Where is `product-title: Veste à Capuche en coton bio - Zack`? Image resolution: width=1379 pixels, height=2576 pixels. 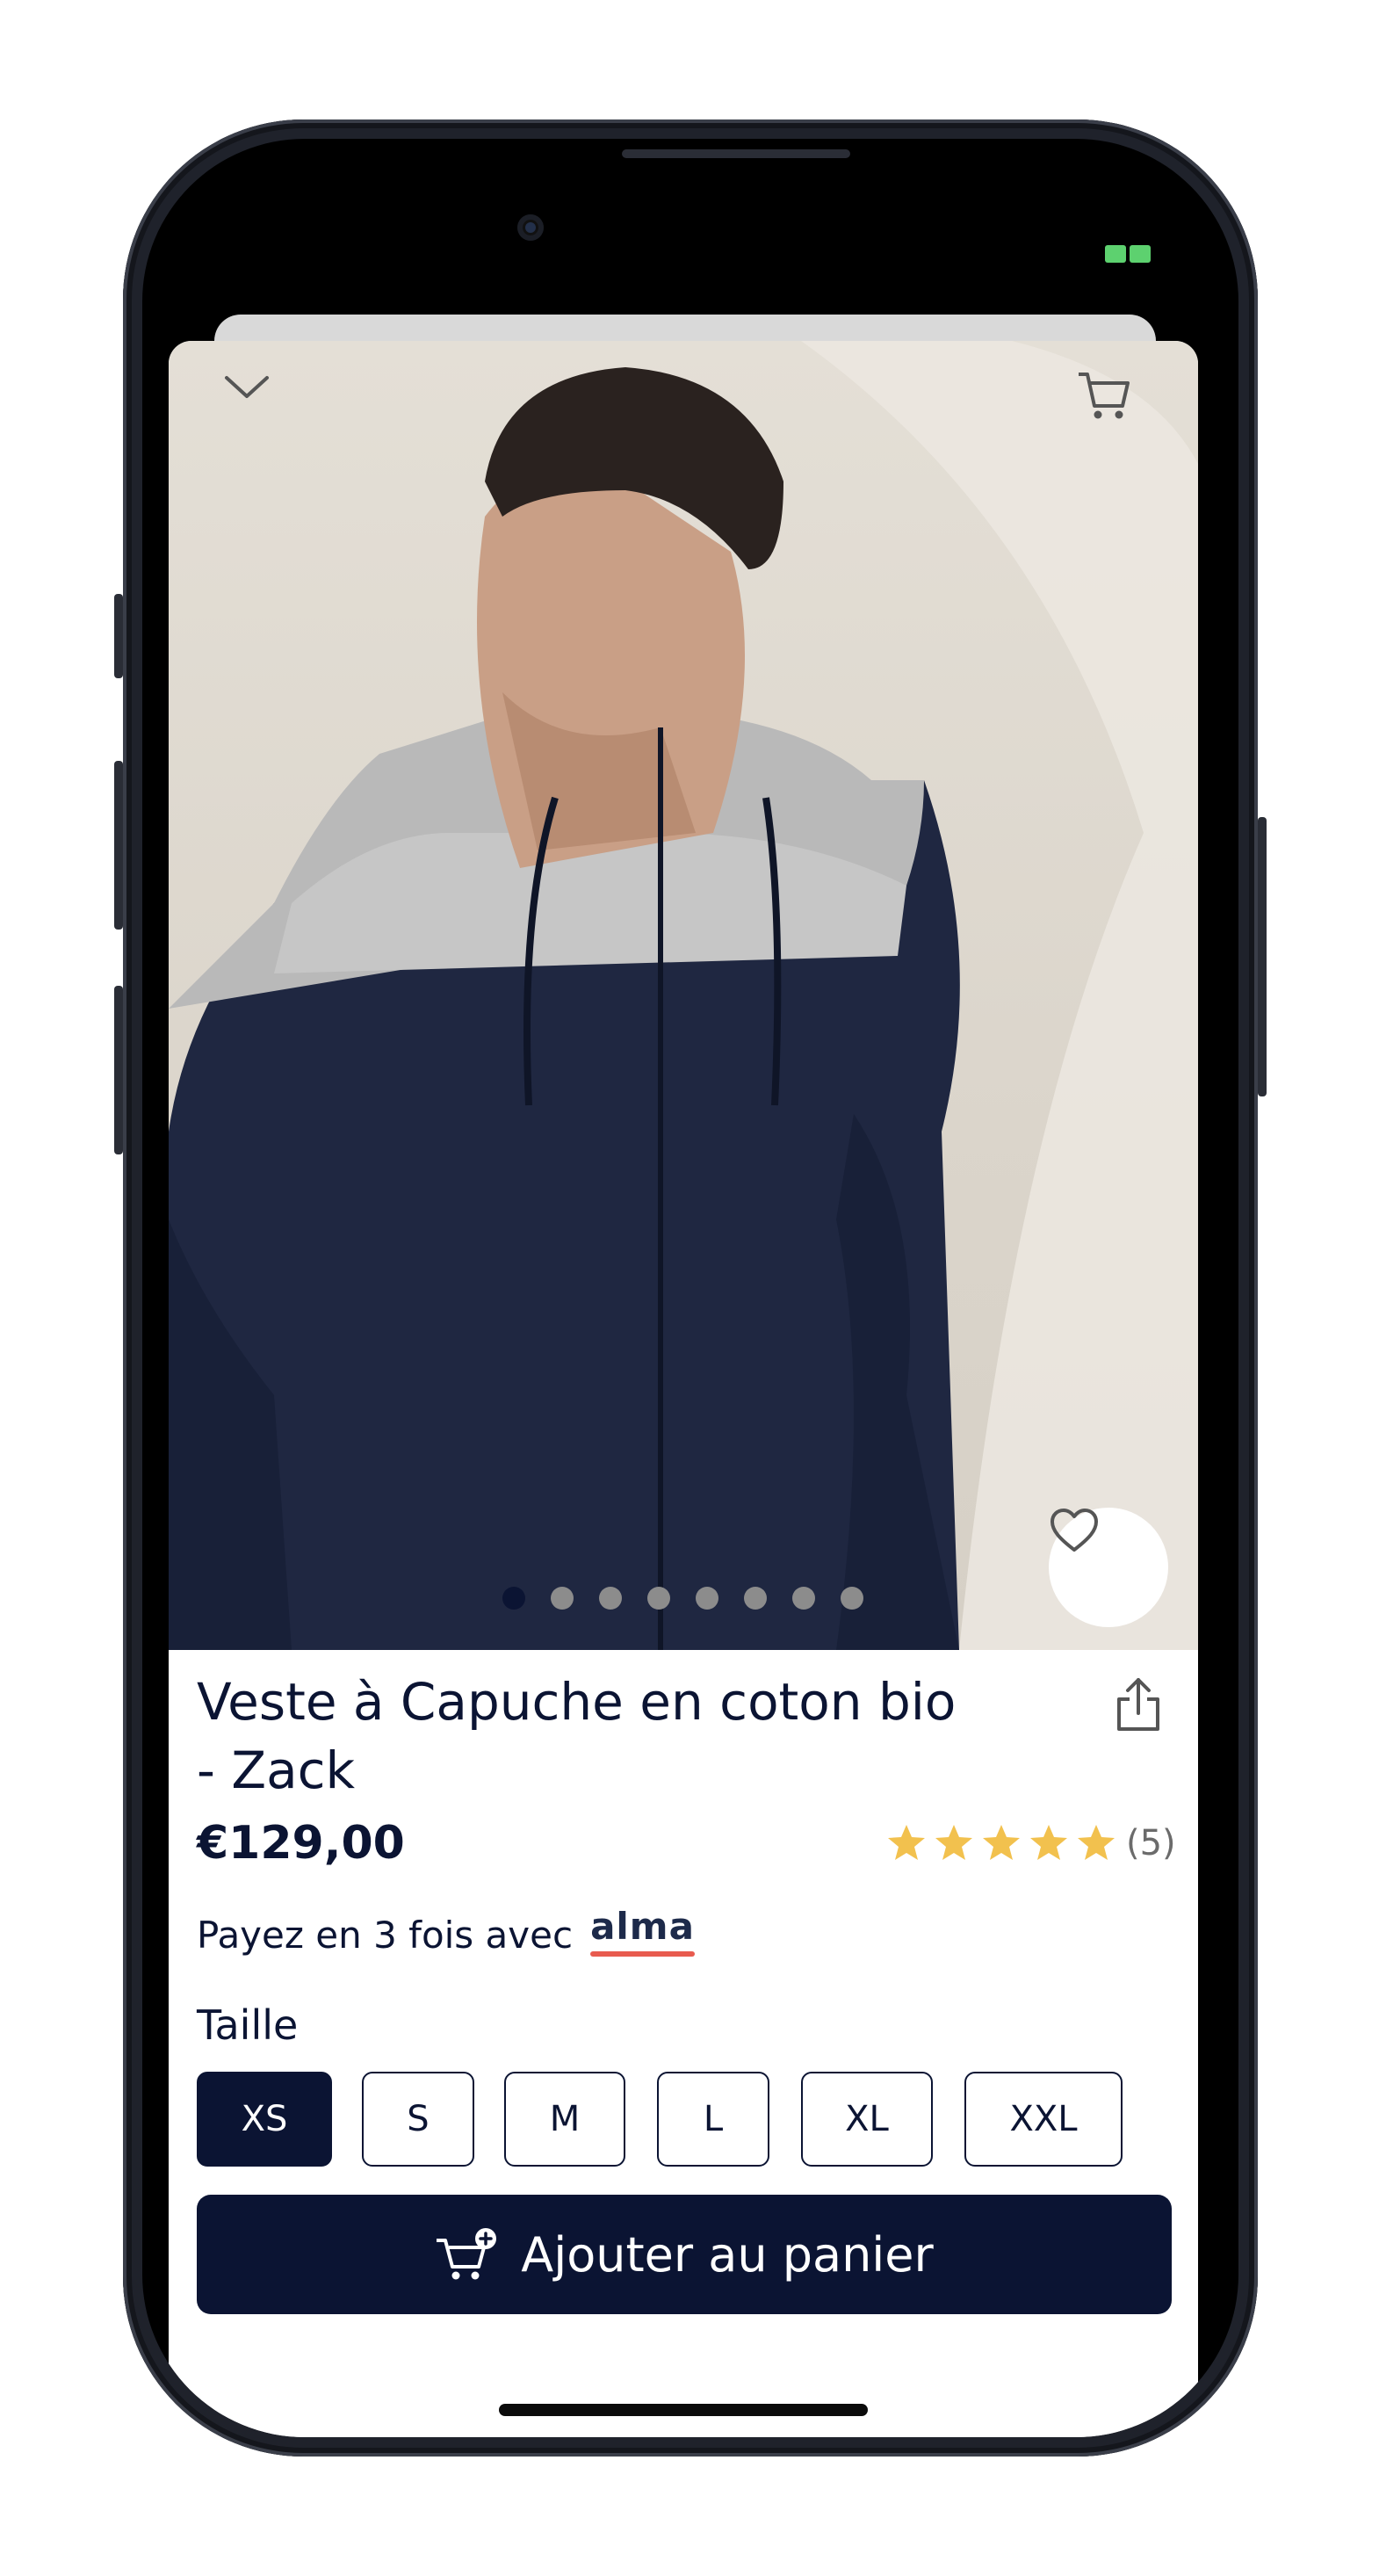 product-title: Veste à Capuche en coton bio - Zack is located at coordinates (618, 1736).